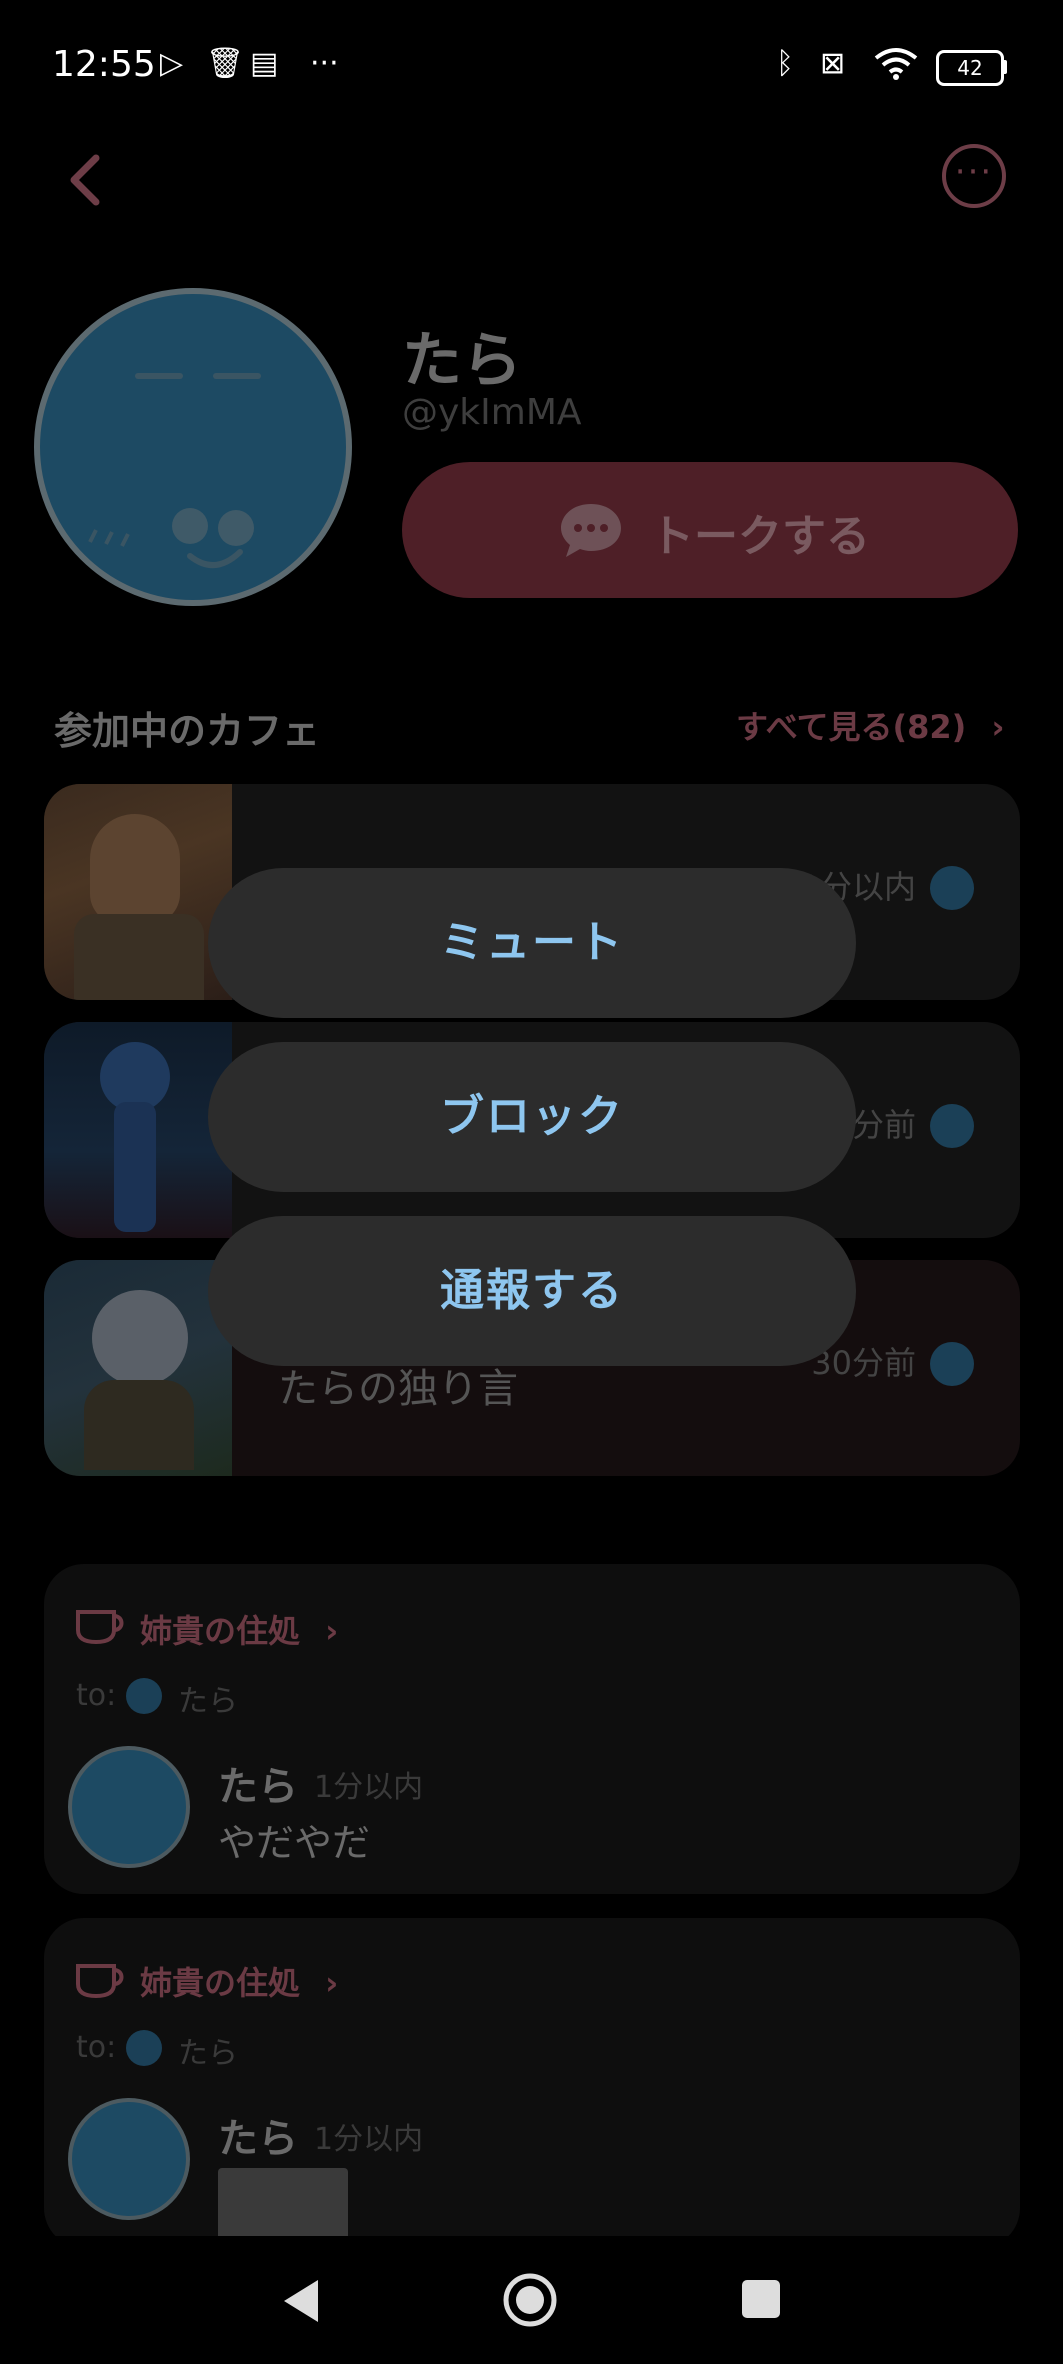 Image resolution: width=1063 pixels, height=2364 pixels. I want to click on status-time: 12:55, so click(104, 64).